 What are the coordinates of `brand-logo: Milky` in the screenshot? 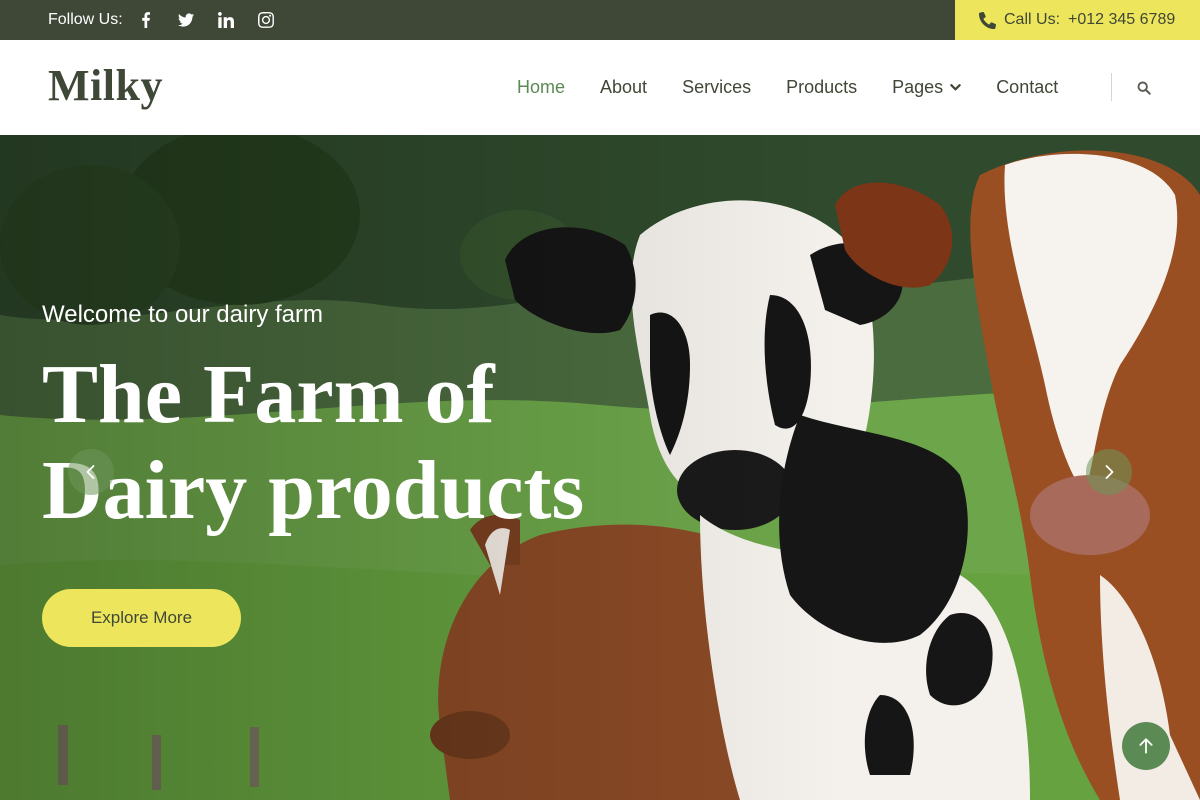 It's located at (105, 85).